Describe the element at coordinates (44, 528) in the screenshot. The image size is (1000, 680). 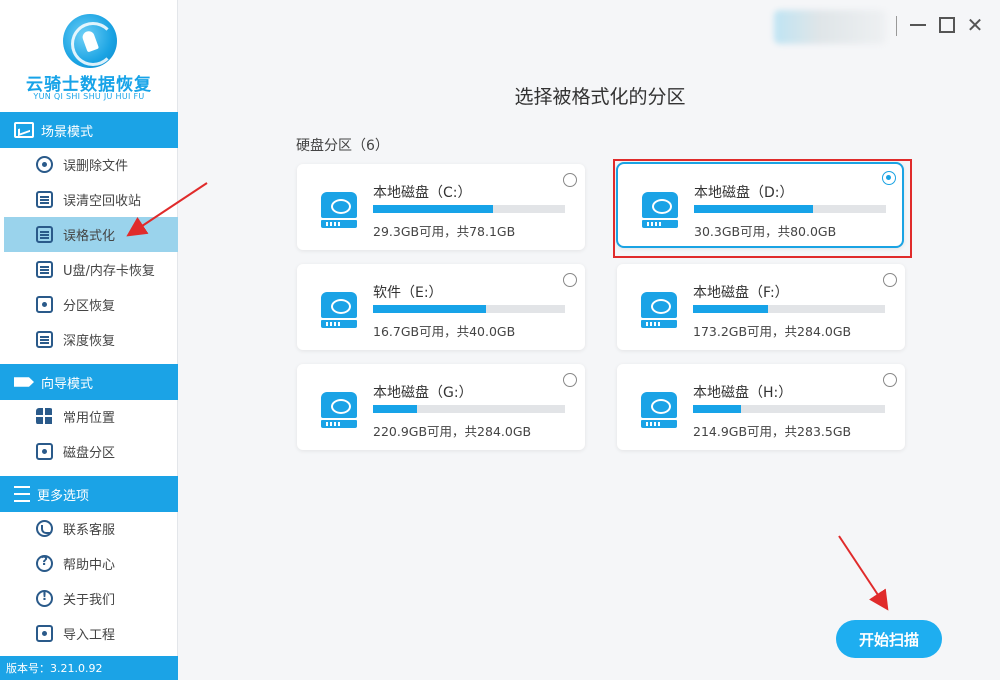
I see `phone-icon` at that location.